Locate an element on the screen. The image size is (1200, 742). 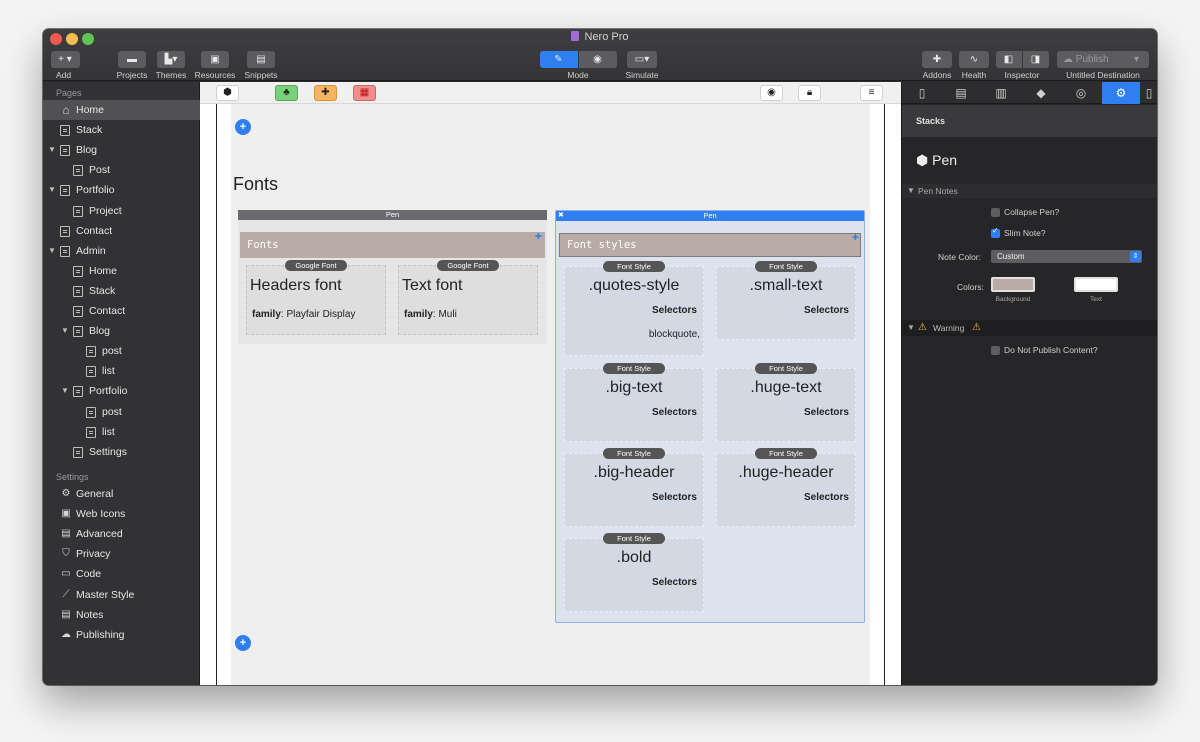
slim-note-checkbox is located at coordinates (995, 232).